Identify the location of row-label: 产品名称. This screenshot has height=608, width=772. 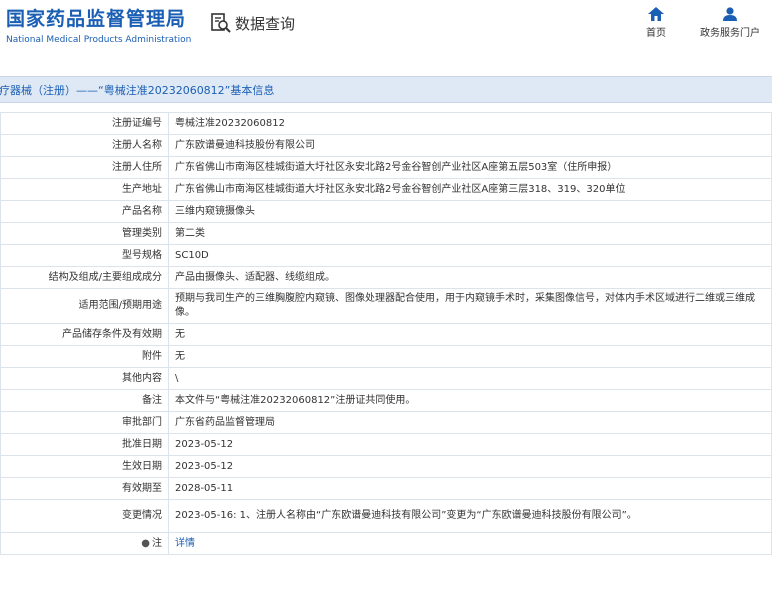
(84, 211).